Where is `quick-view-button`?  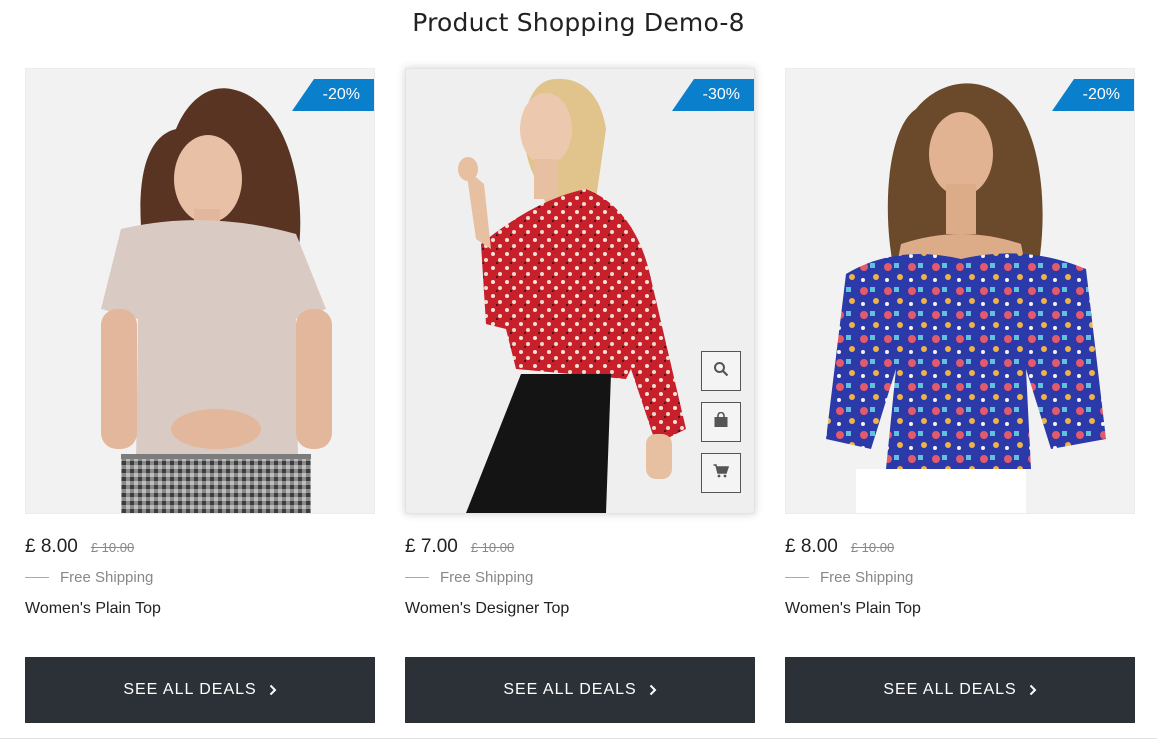 quick-view-button is located at coordinates (721, 371).